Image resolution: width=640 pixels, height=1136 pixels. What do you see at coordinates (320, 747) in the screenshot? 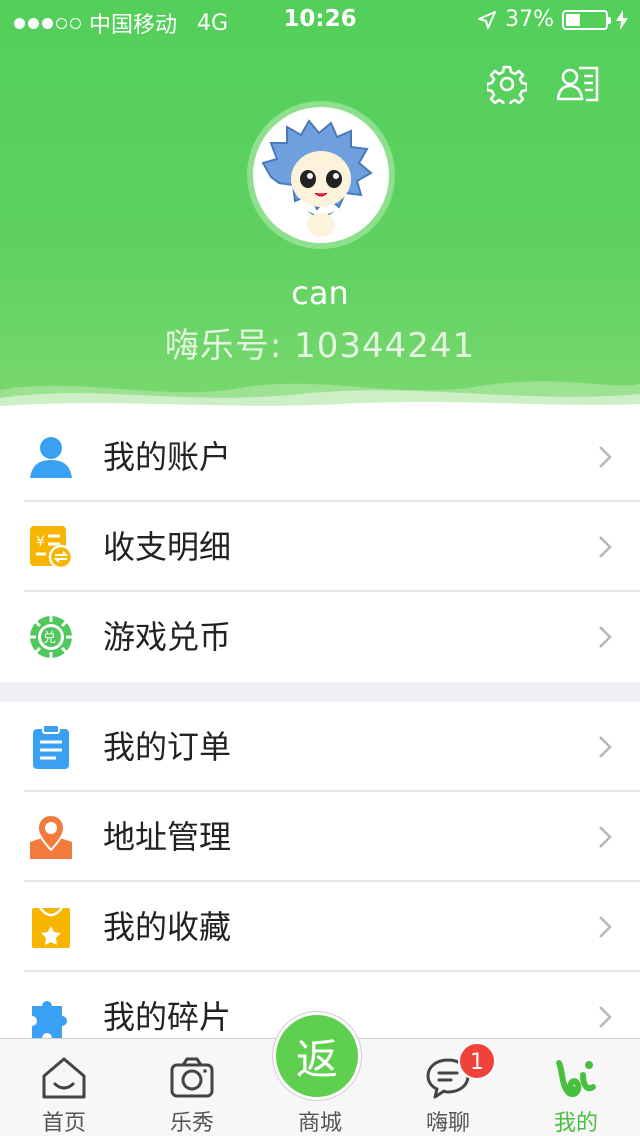
I see `menu-item-orders: 我的订单` at bounding box center [320, 747].